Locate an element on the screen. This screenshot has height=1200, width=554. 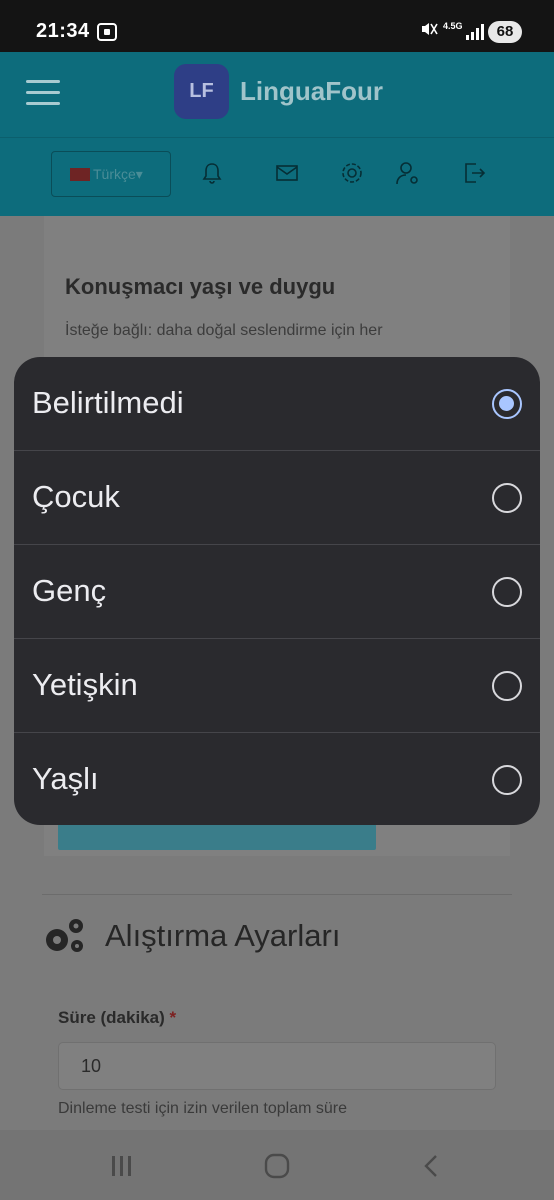
app-name: LinguaFour is located at coordinates (311, 91).